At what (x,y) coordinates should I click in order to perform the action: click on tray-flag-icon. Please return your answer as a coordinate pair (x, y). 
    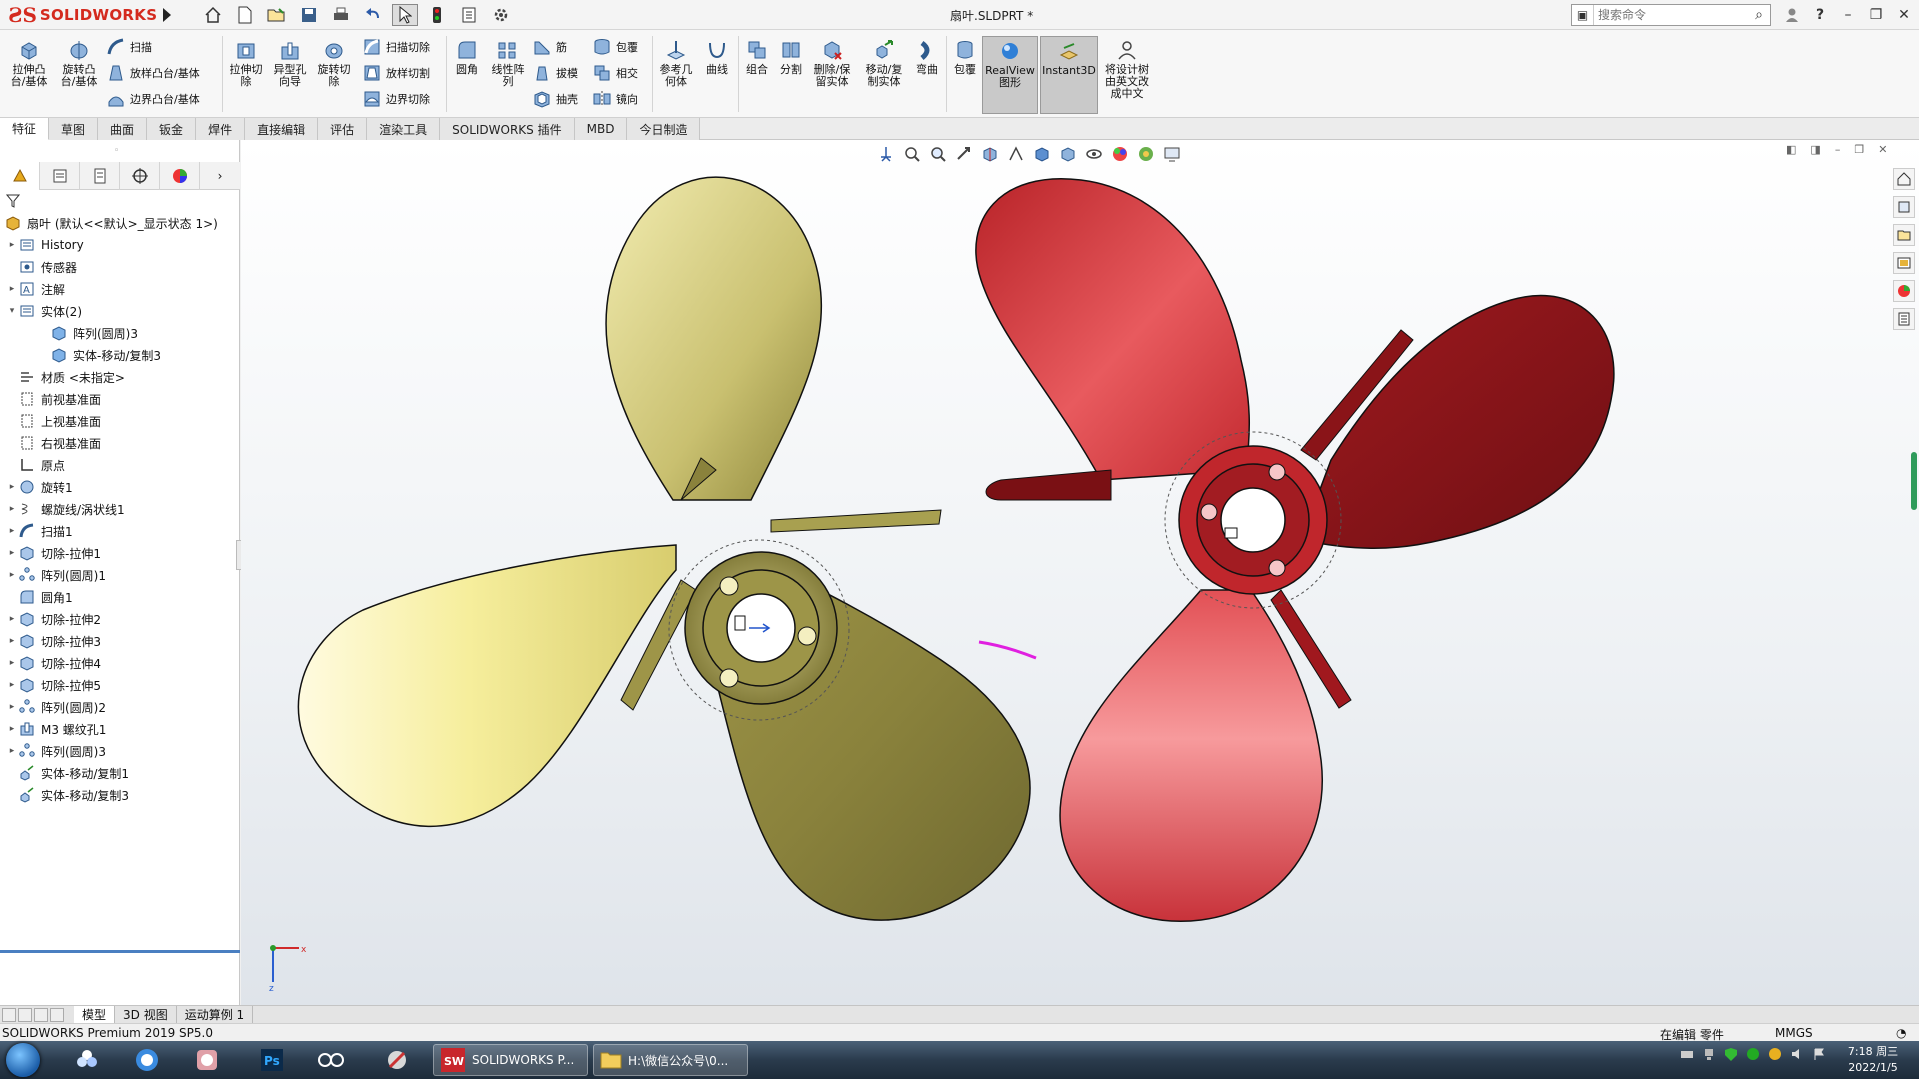
    Looking at the image, I should click on (1819, 1054).